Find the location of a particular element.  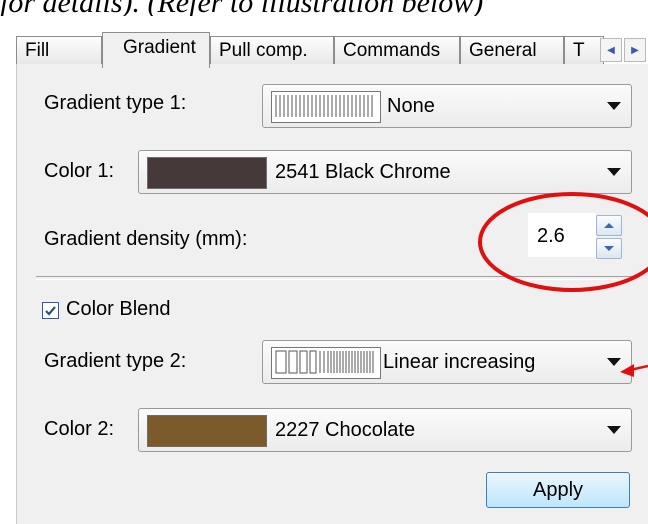

gradient-pattern-none-icon is located at coordinates (326, 107).